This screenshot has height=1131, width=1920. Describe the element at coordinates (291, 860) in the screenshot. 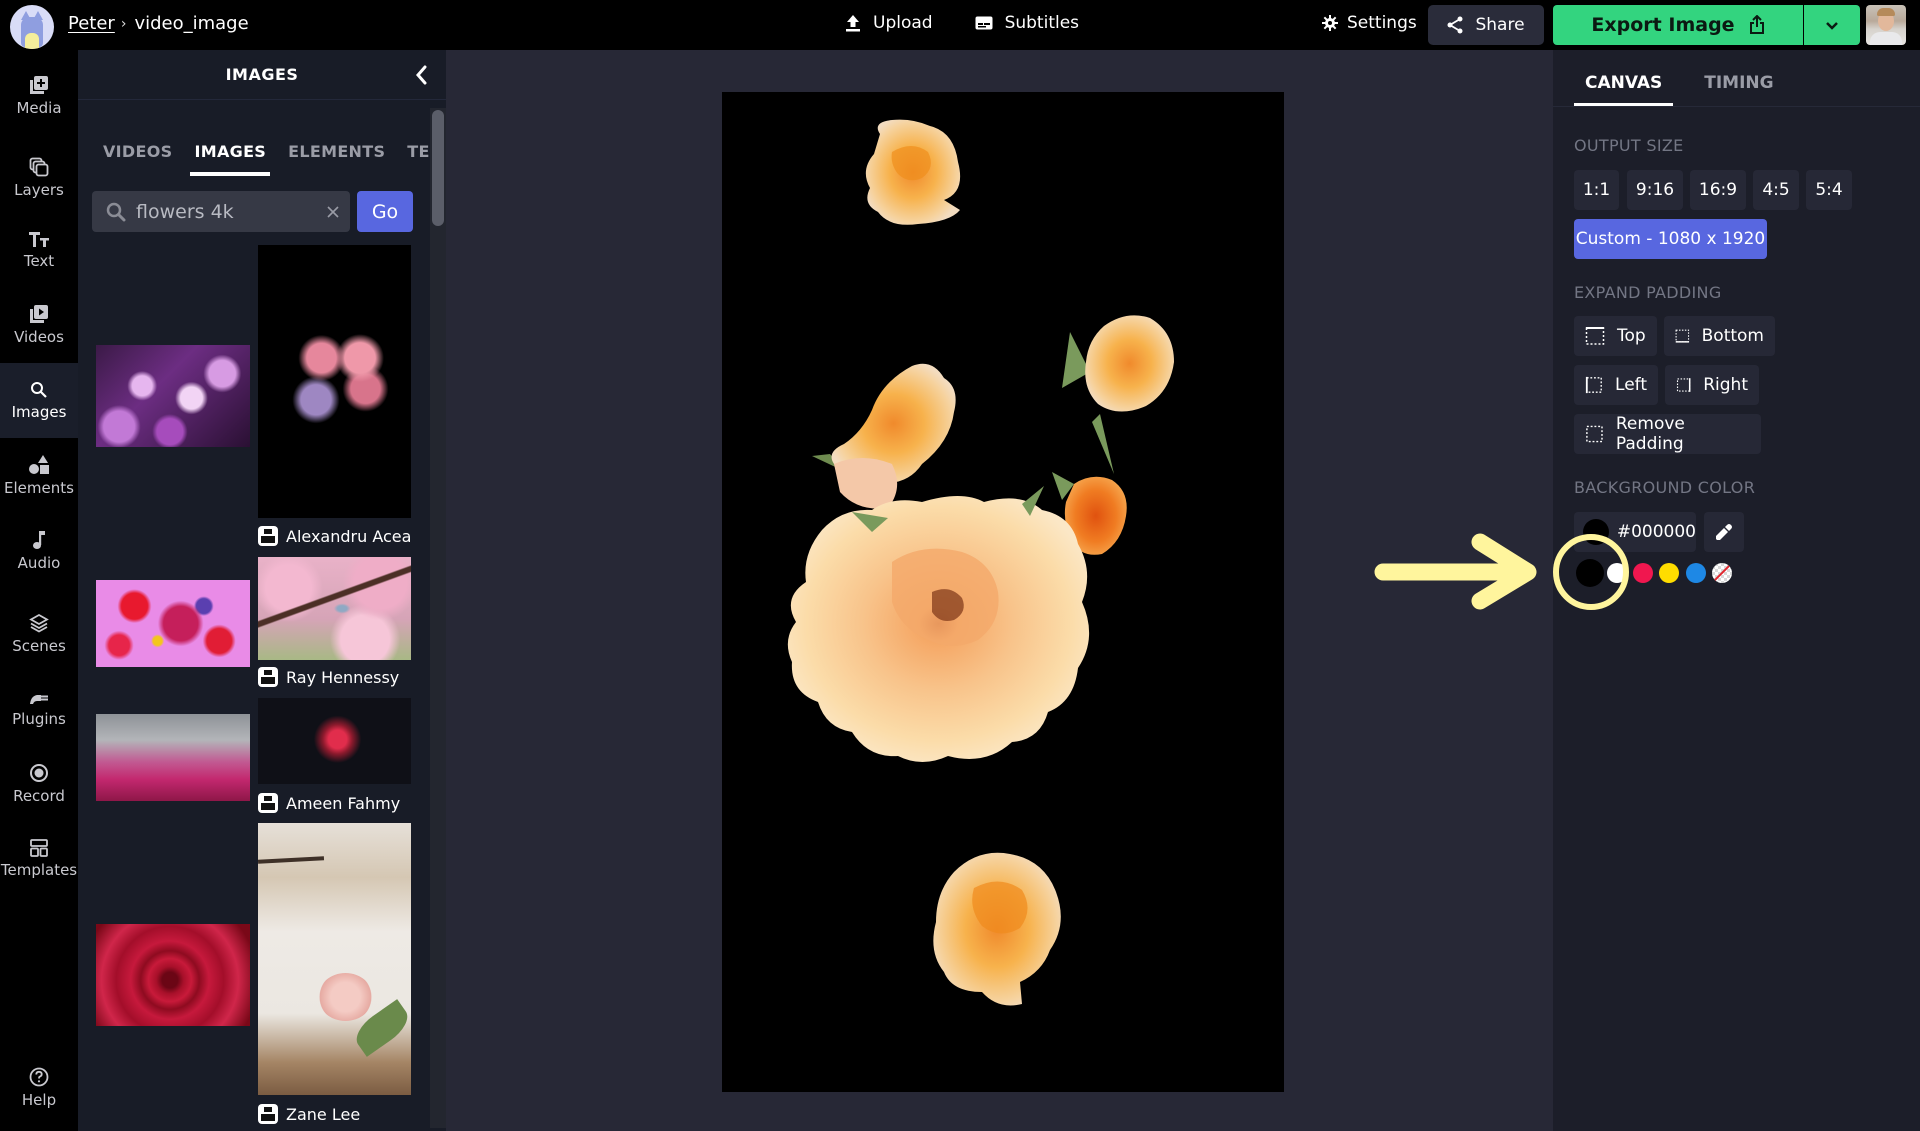

I see `thumb-branch` at that location.